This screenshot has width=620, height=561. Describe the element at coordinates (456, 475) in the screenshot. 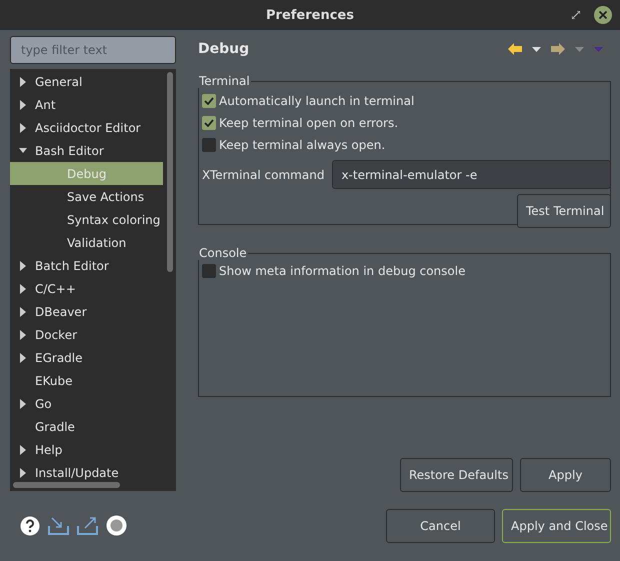

I see `restore-defaults-button: Restore Defaults` at that location.